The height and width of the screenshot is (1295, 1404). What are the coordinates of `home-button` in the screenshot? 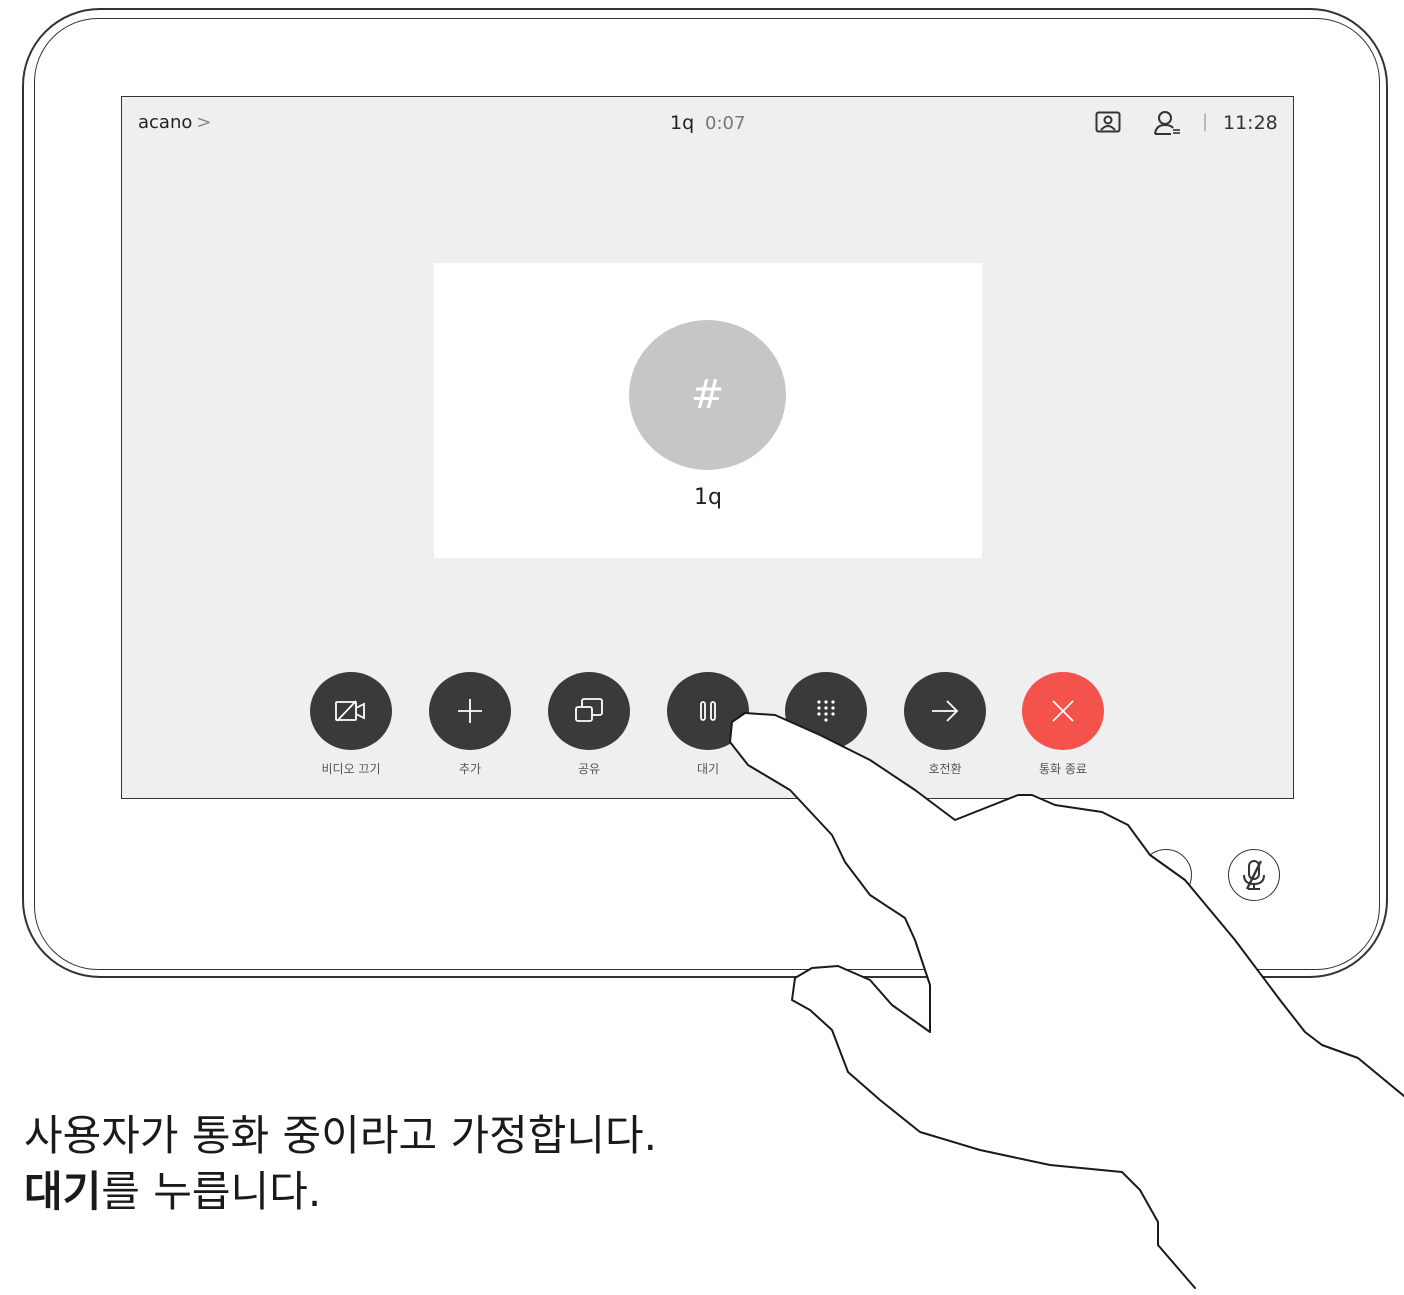 It's located at (1166, 875).